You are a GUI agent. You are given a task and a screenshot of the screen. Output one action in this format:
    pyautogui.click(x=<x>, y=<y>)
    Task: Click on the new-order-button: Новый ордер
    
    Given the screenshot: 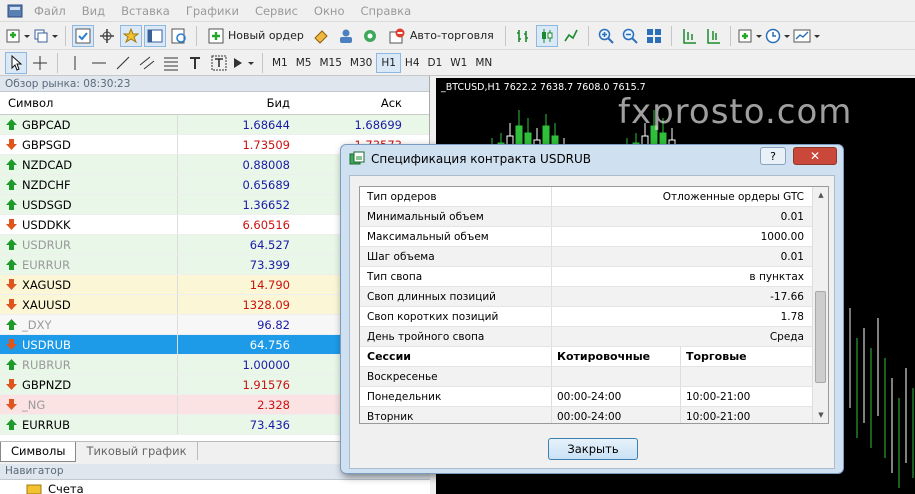 What is the action you would take?
    pyautogui.click(x=256, y=36)
    